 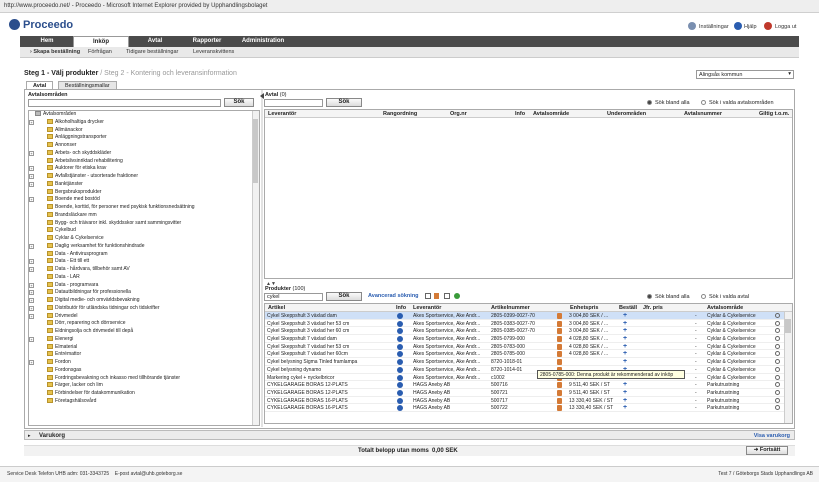 What do you see at coordinates (144, 200) in the screenshot?
I see `tree-node: + Boende med bostöd` at bounding box center [144, 200].